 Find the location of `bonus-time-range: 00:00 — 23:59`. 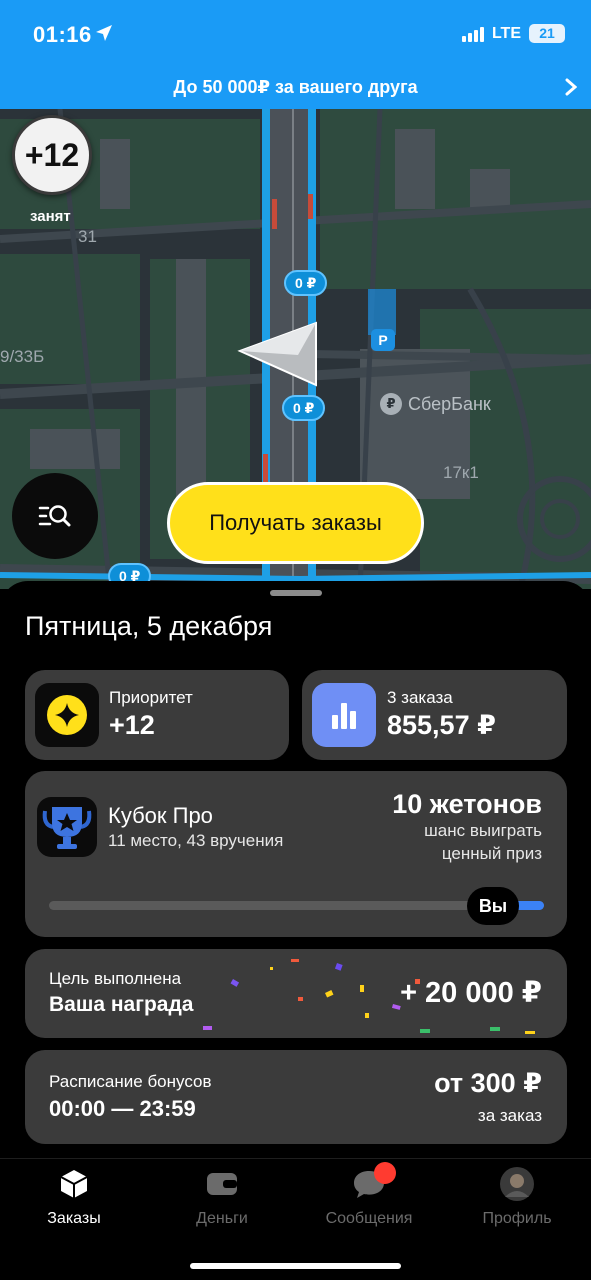

bonus-time-range: 00:00 — 23:59 is located at coordinates (122, 1108).